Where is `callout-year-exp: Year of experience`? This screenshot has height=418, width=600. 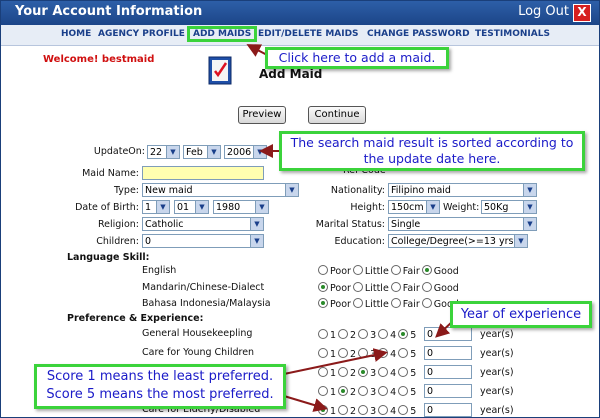
callout-year-exp: Year of experience is located at coordinates (521, 314).